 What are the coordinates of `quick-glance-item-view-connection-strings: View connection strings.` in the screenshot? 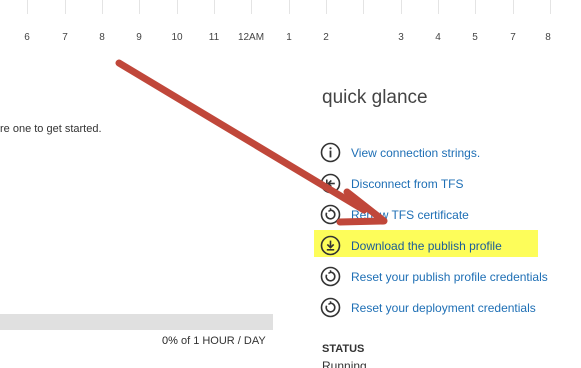 It's located at (450, 152).